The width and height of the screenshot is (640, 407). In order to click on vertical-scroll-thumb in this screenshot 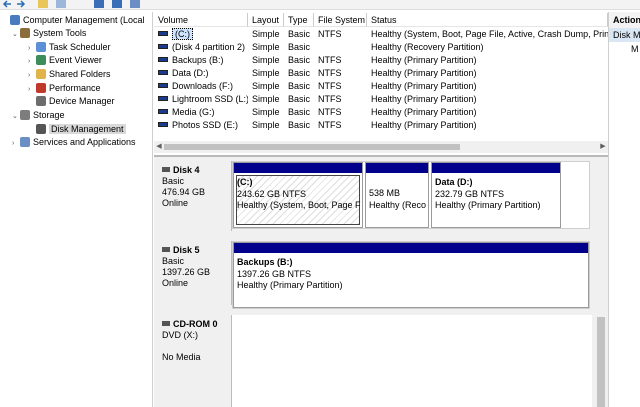, I will do `click(601, 362)`.